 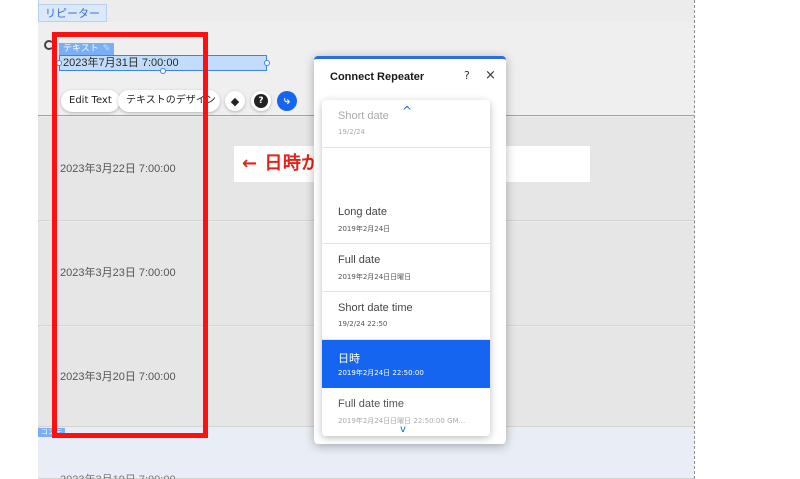 What do you see at coordinates (287, 101) in the screenshot?
I see `connect-data-icon: ⤷` at bounding box center [287, 101].